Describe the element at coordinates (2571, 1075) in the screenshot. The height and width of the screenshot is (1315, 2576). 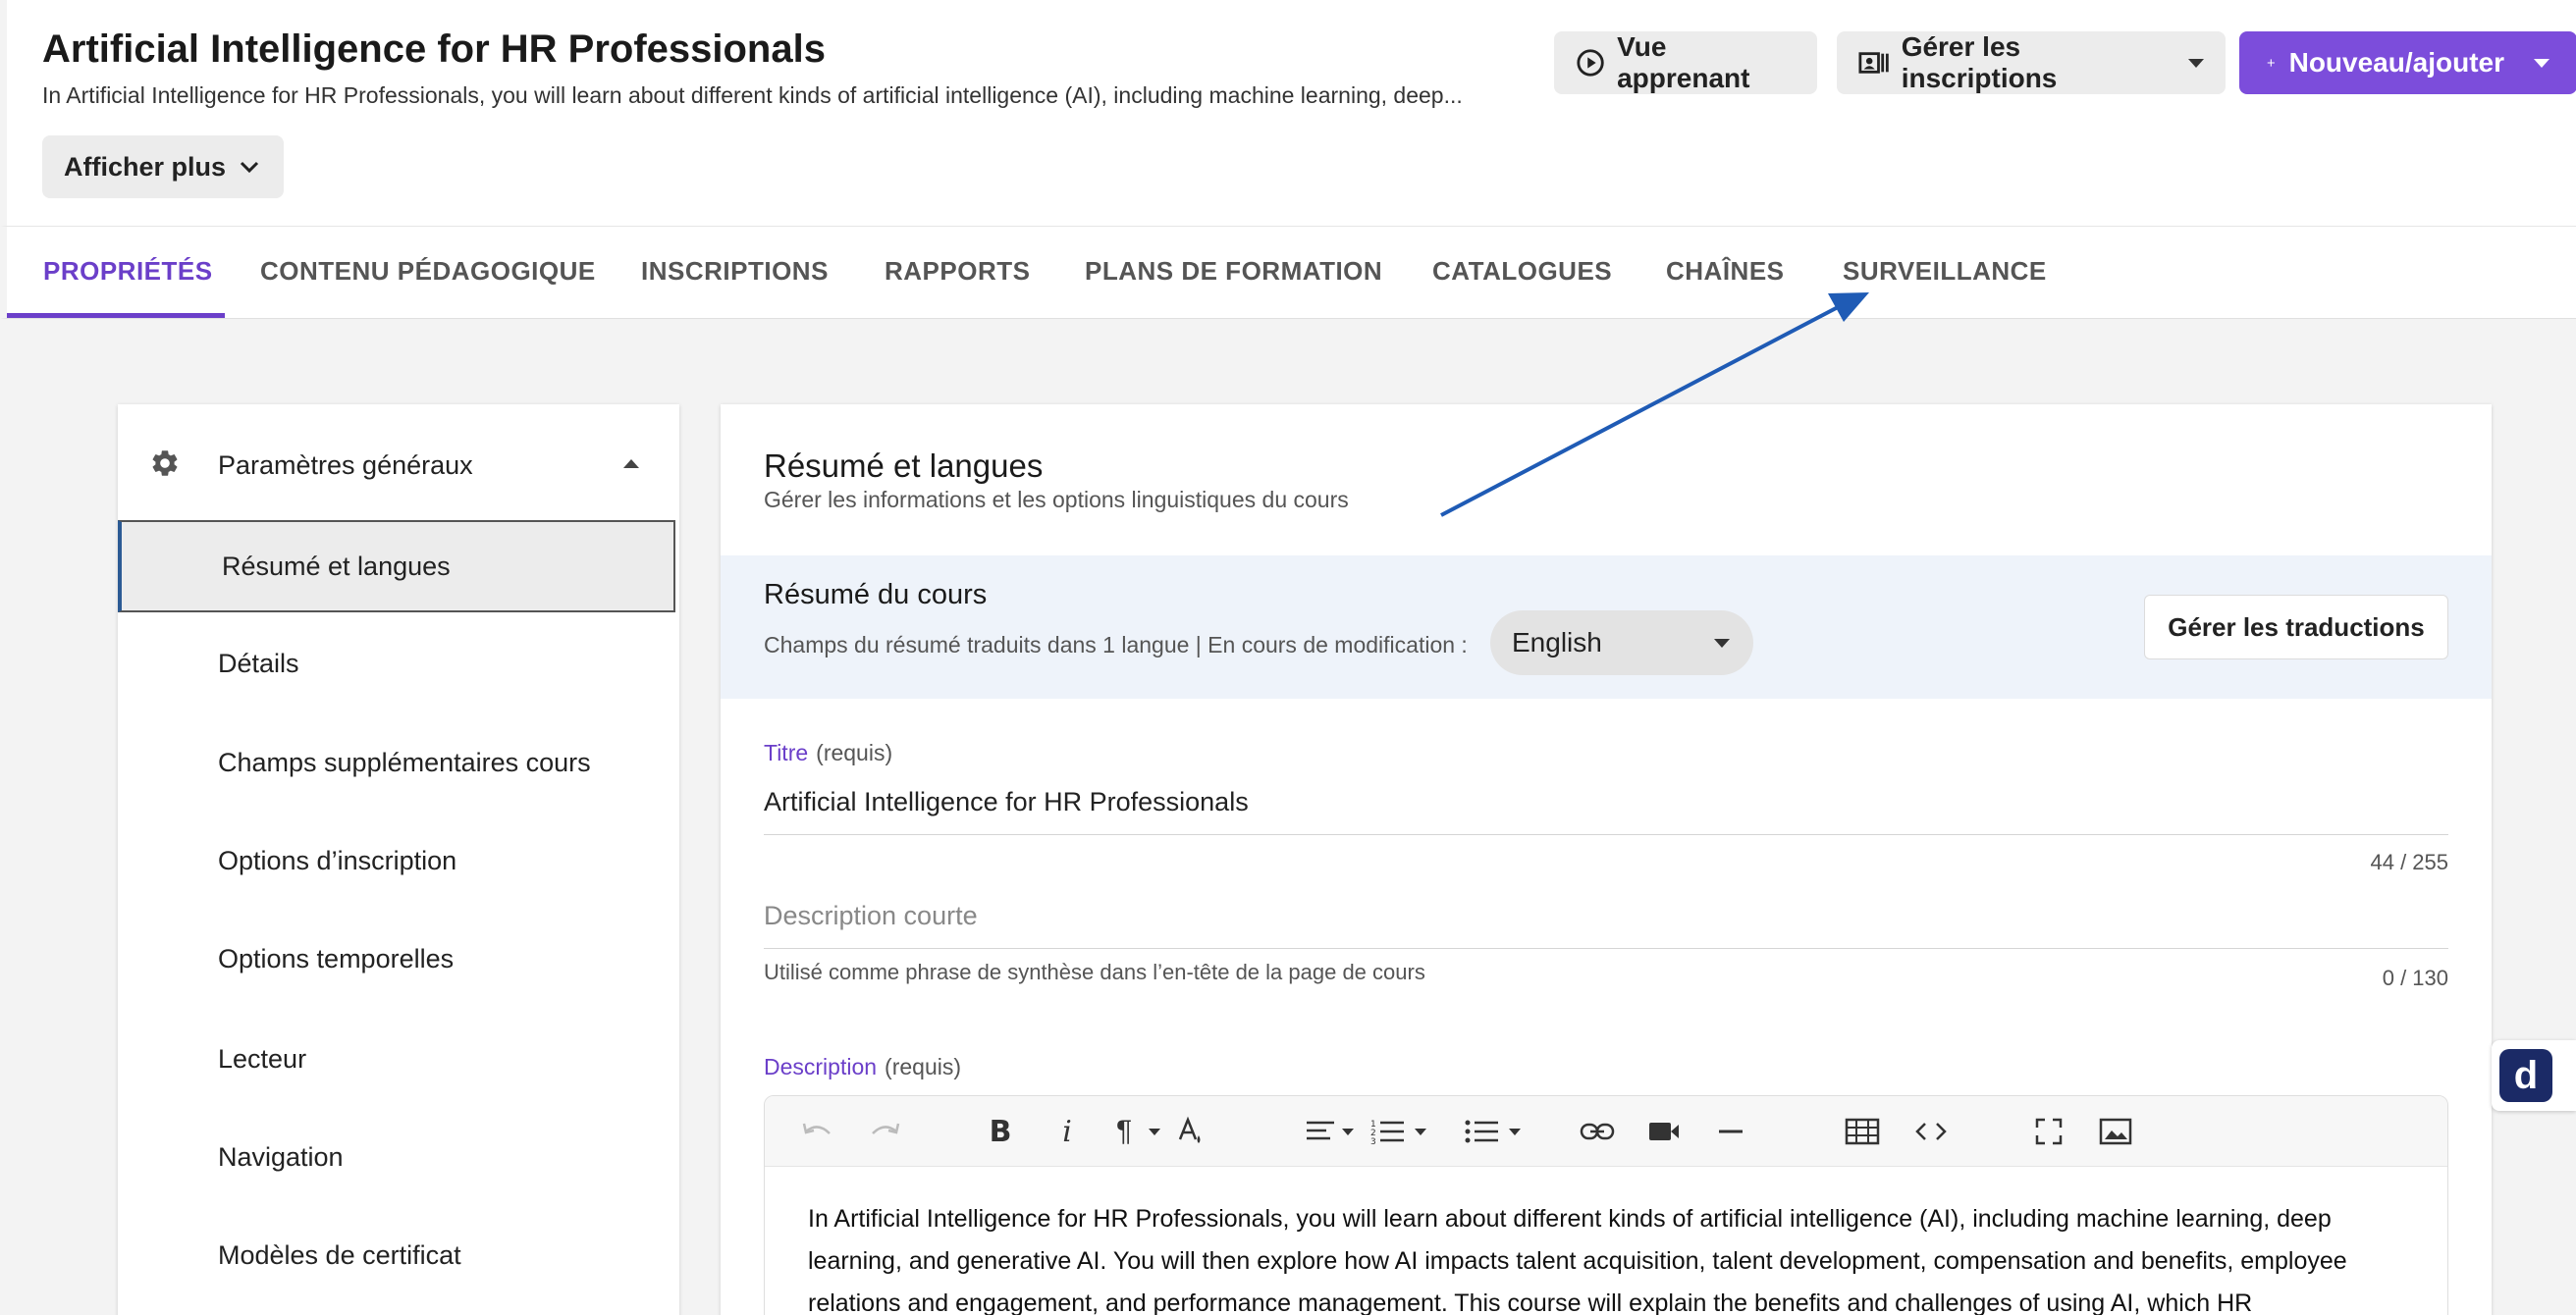
I see `more-options-icon: ⋮` at that location.